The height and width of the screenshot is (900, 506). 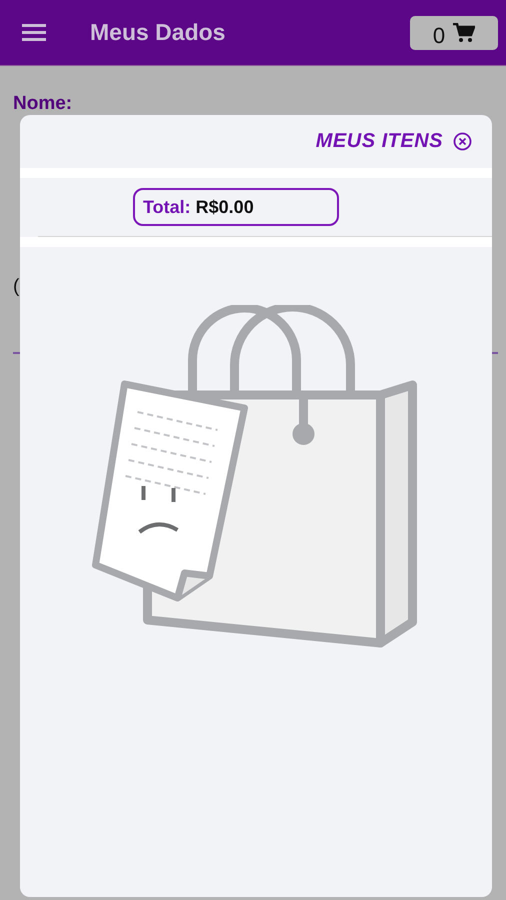 I want to click on field-value: (, so click(x=16, y=287).